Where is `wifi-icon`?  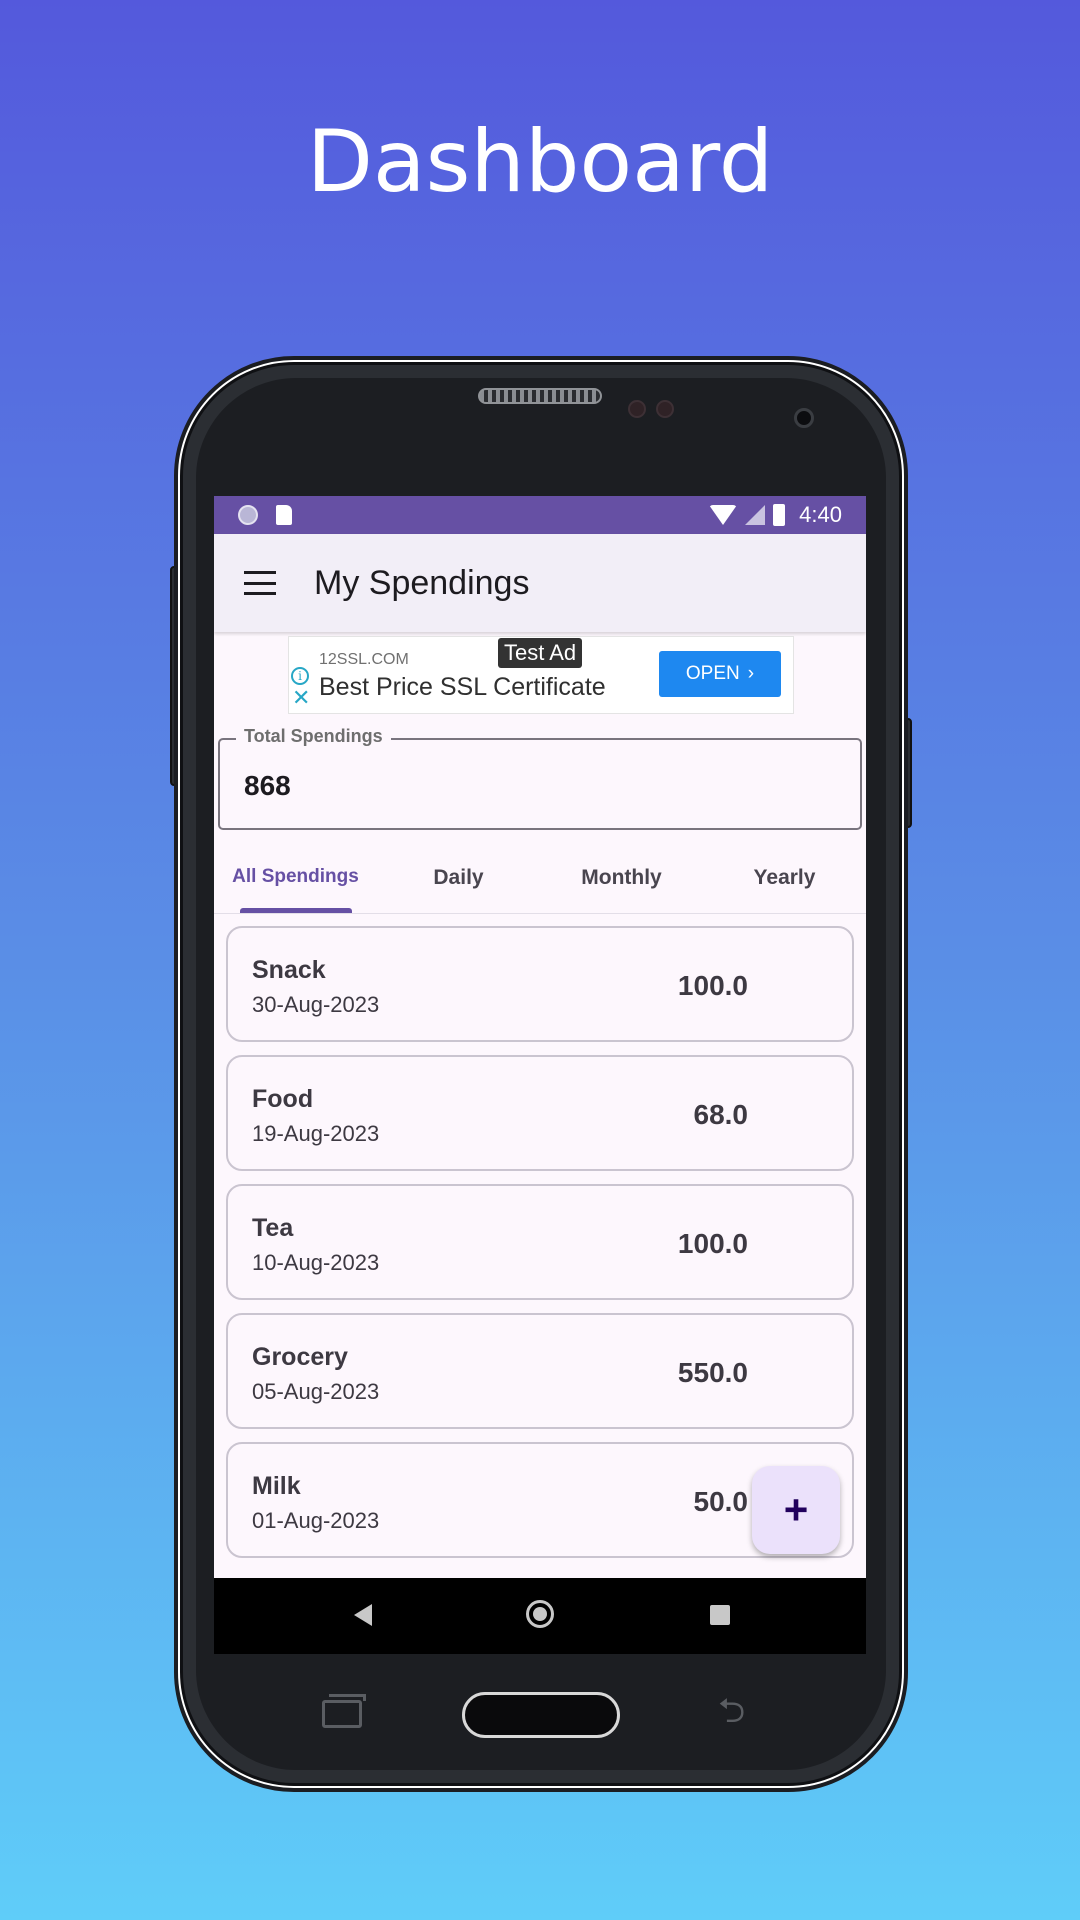
wifi-icon is located at coordinates (723, 515).